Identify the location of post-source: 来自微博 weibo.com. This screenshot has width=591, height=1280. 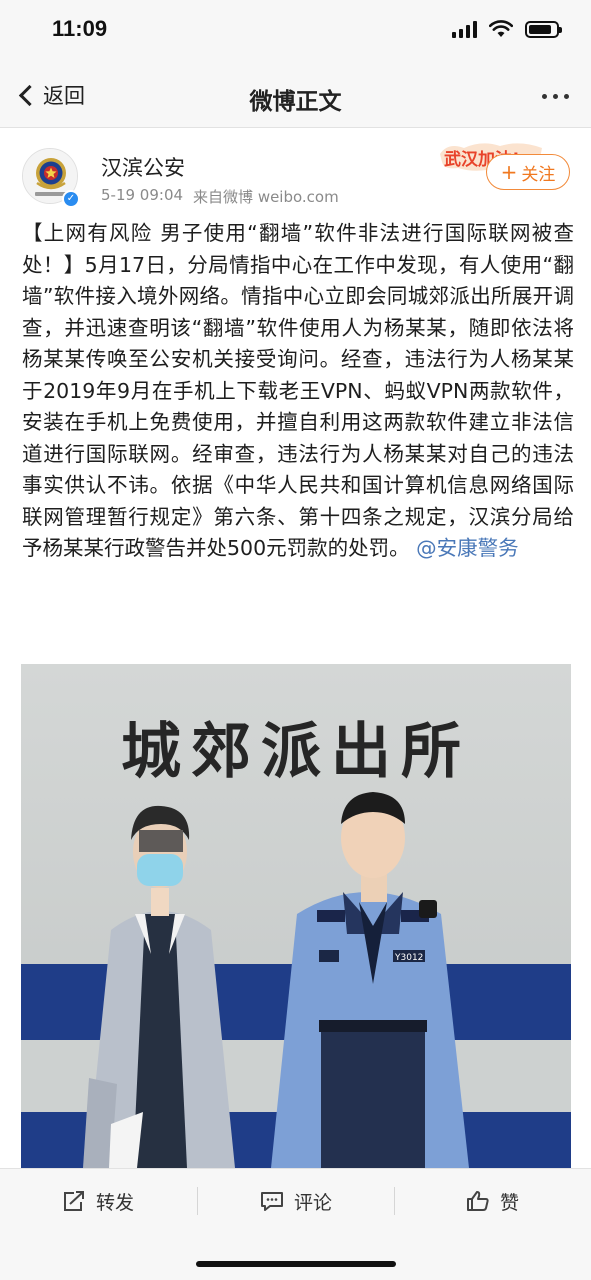
(266, 197).